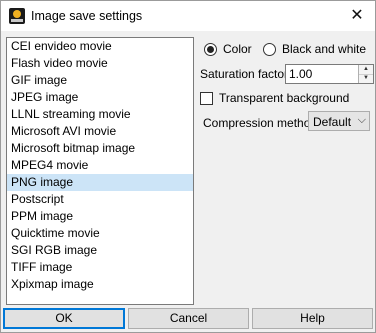  What do you see at coordinates (100, 131) in the screenshot?
I see `list-item: Microsoft AVI movie` at bounding box center [100, 131].